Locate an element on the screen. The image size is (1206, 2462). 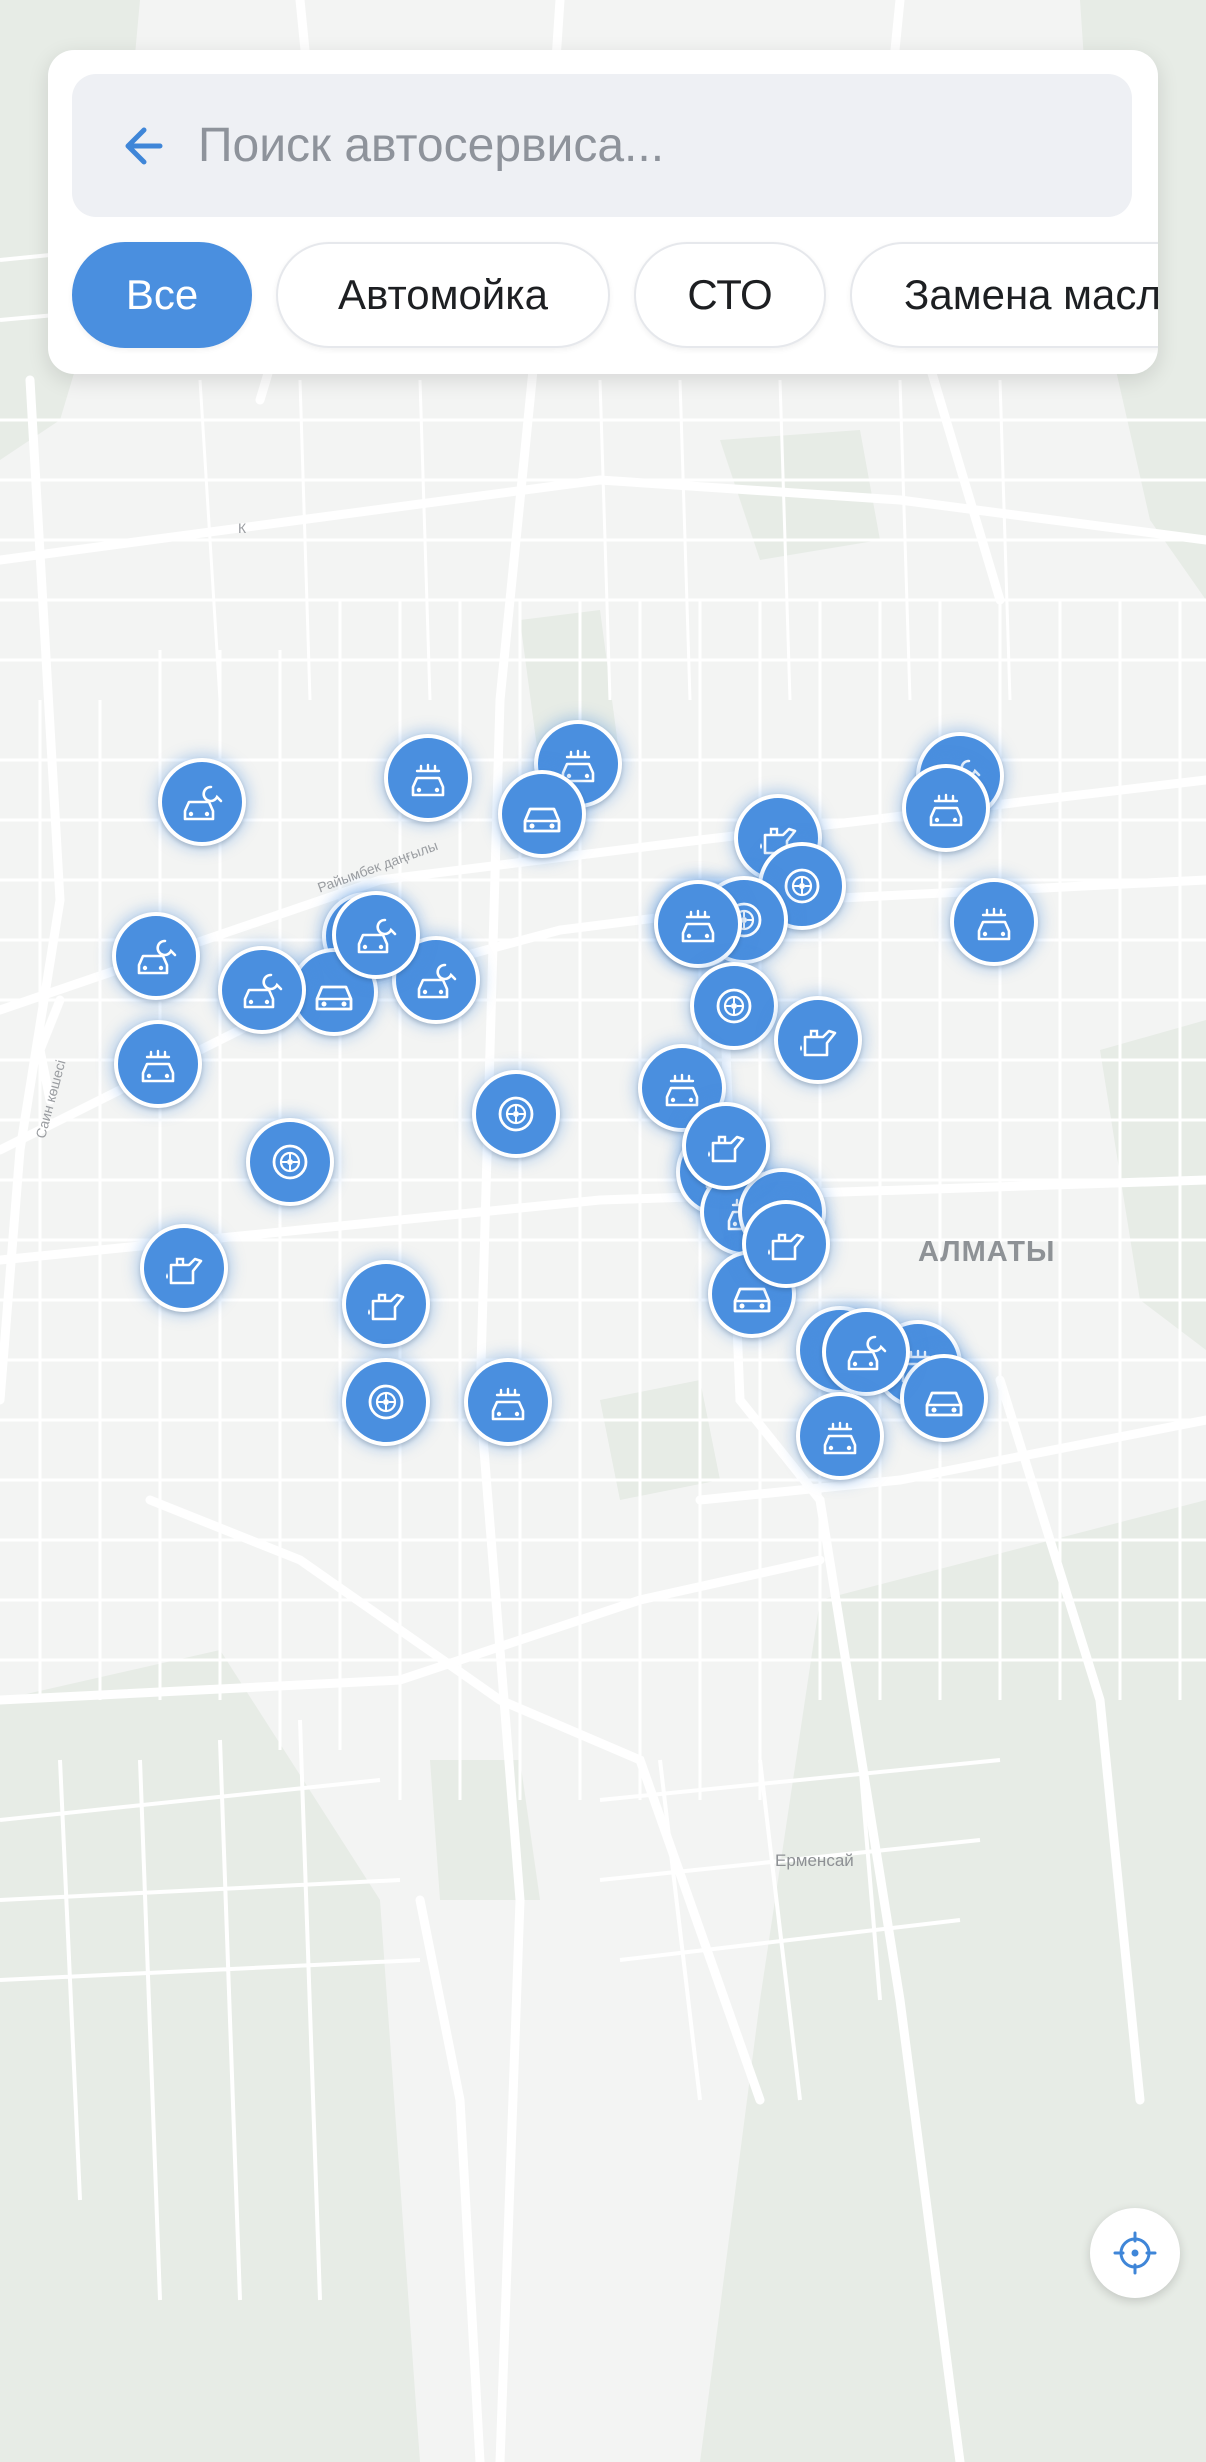
filter-chip-service-station: СТО is located at coordinates (730, 295).